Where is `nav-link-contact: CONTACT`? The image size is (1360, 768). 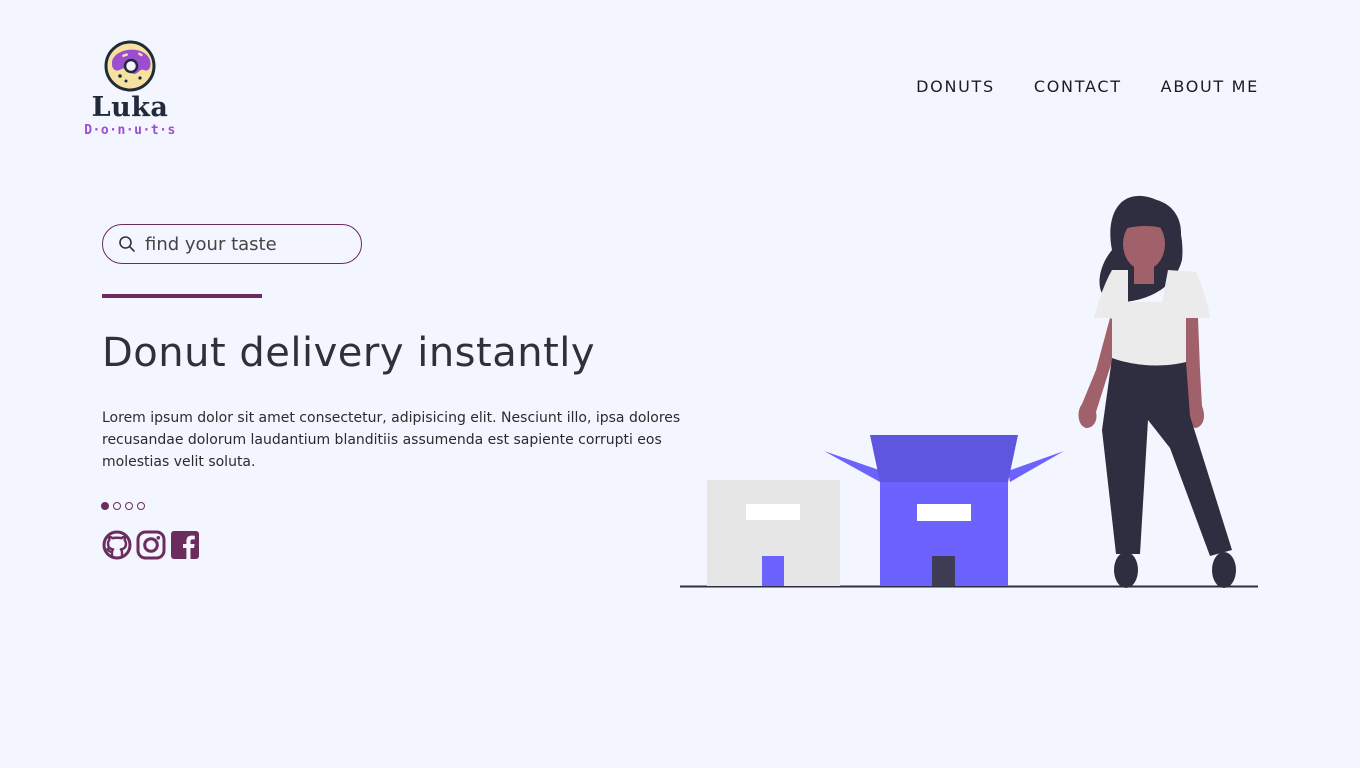
nav-link-contact: CONTACT is located at coordinates (1078, 86).